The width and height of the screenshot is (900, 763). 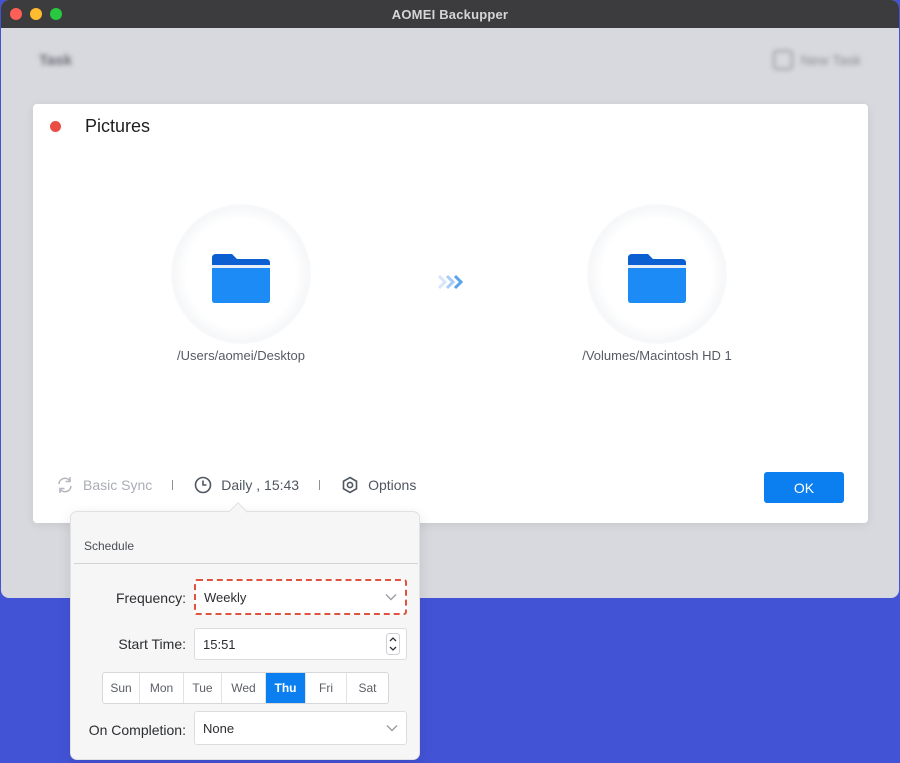 I want to click on schedule-button: Daily , 15:43, so click(x=246, y=485).